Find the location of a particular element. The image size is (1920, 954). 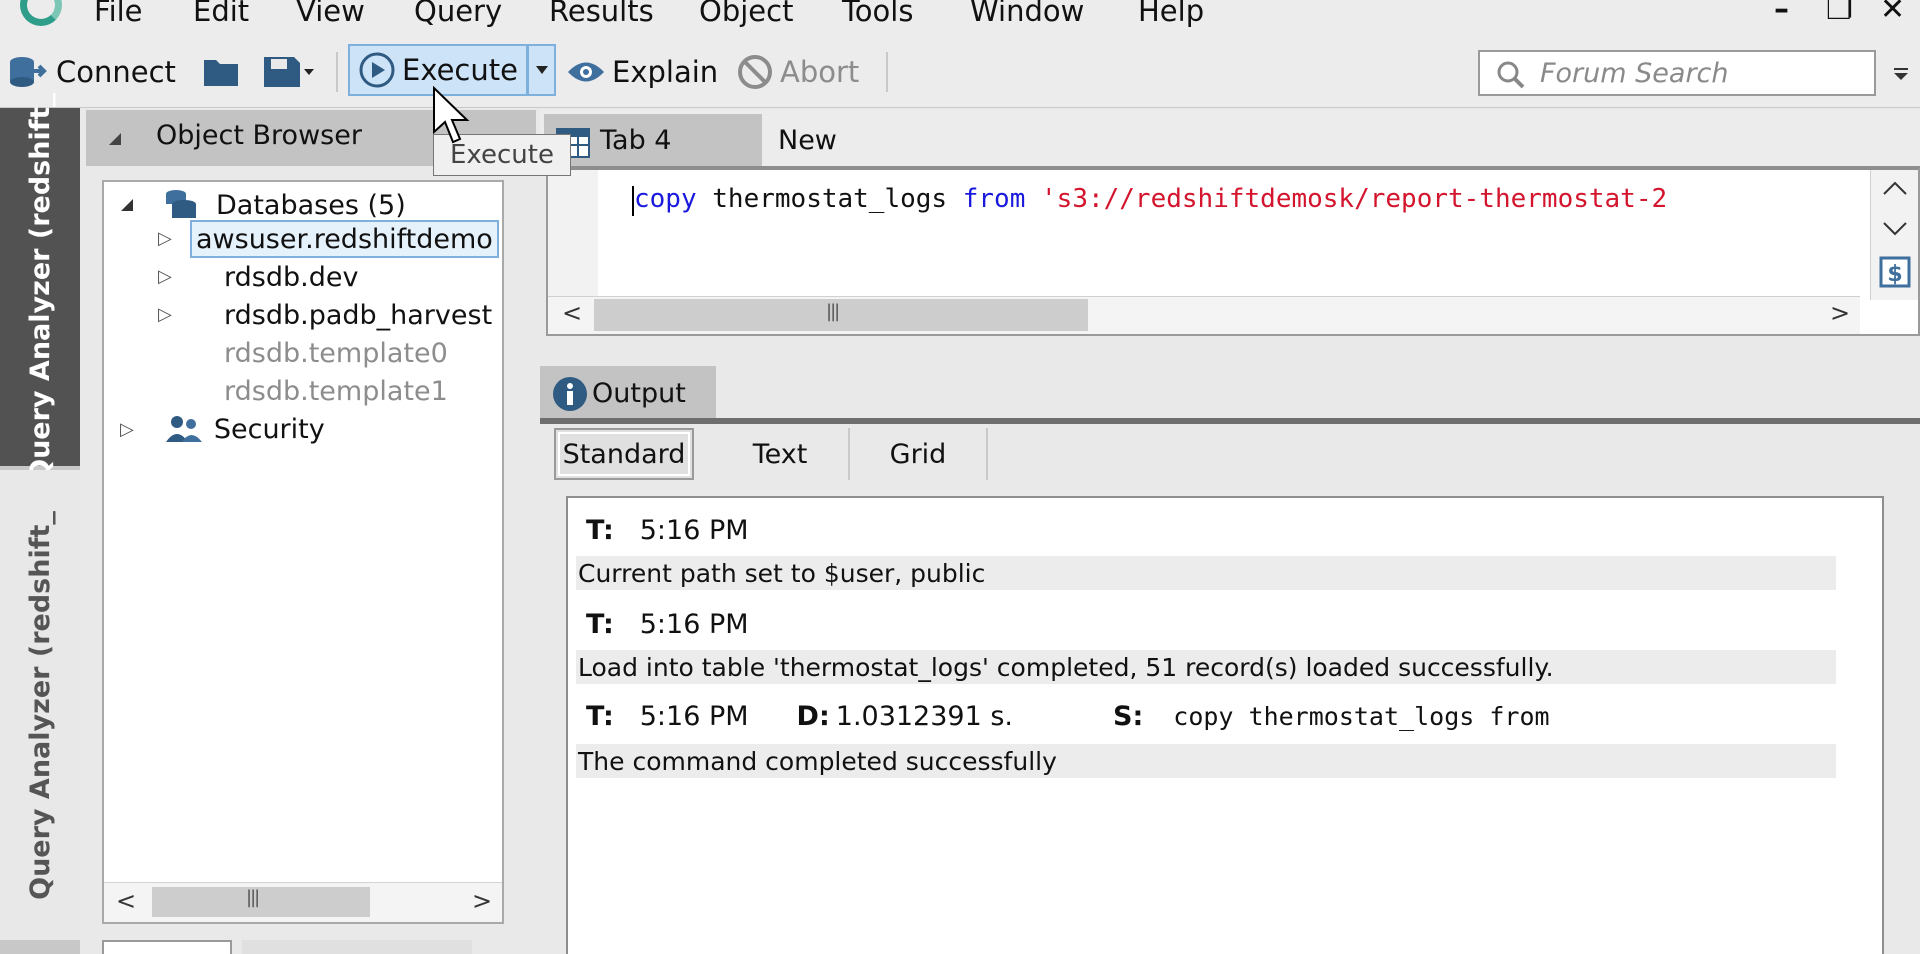

database-connect-icon is located at coordinates (28, 72).